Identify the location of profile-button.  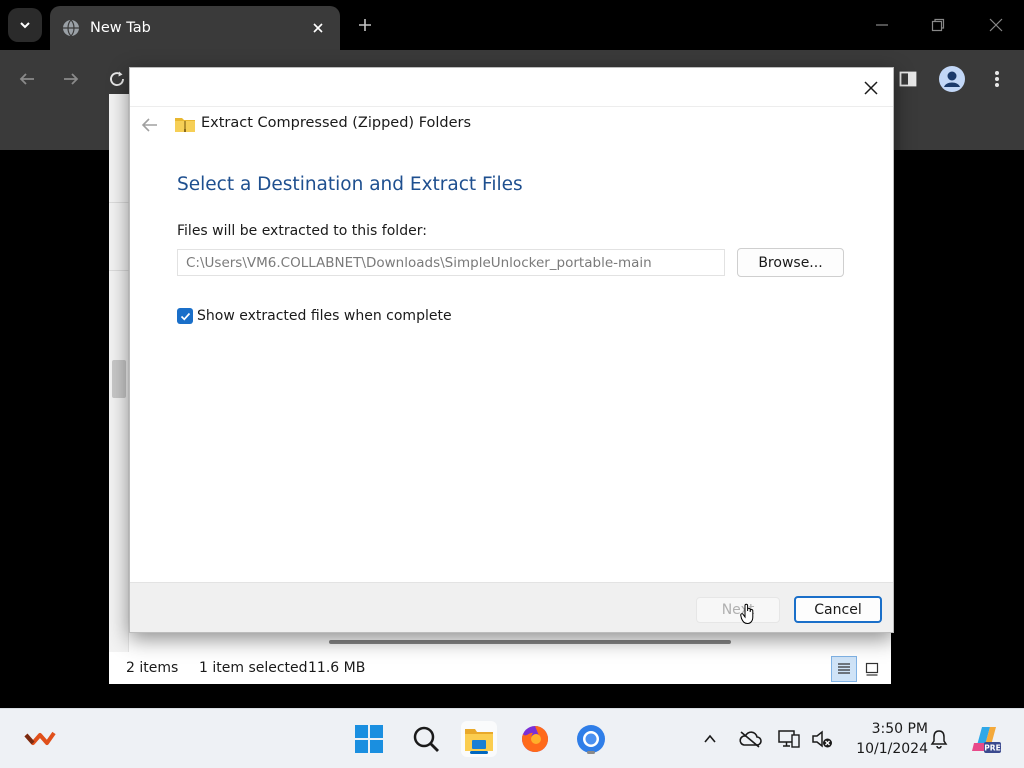
(952, 79).